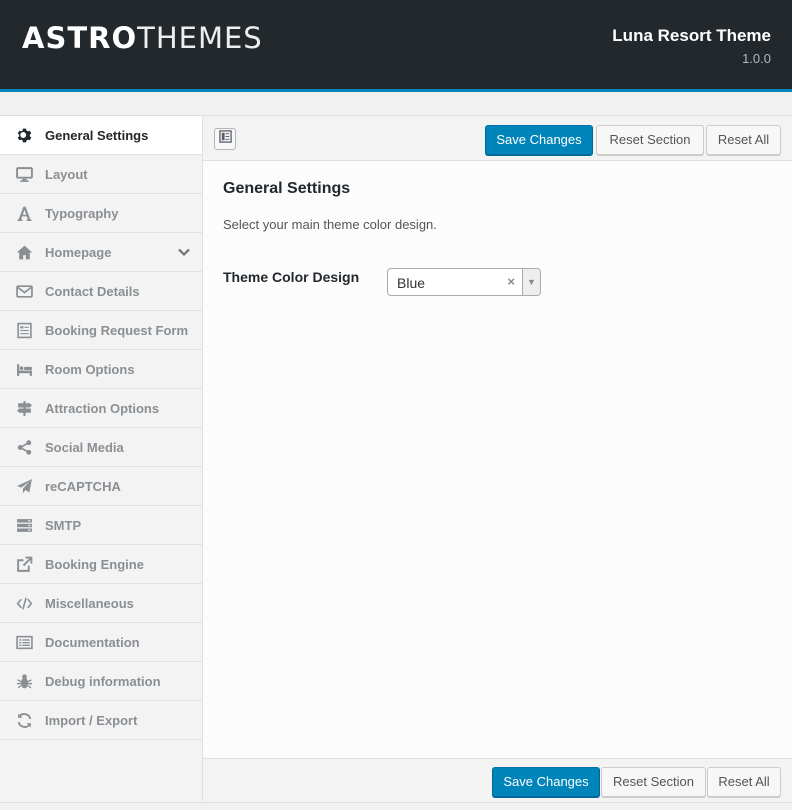 This screenshot has width=792, height=810. I want to click on subbar-strip, so click(396, 105).